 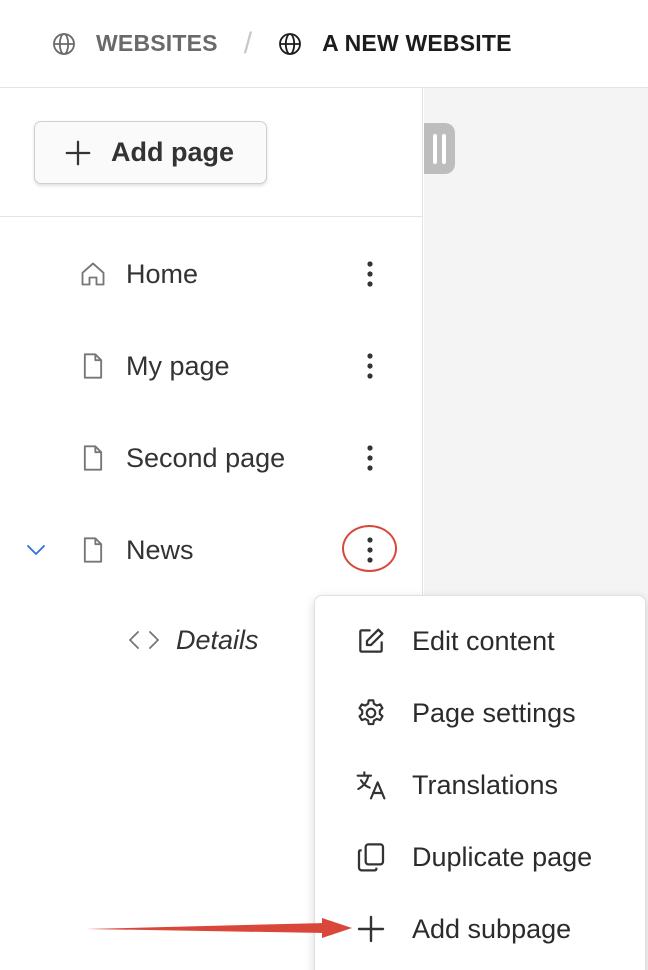 I want to click on tree-item-label: Second page, so click(x=206, y=457).